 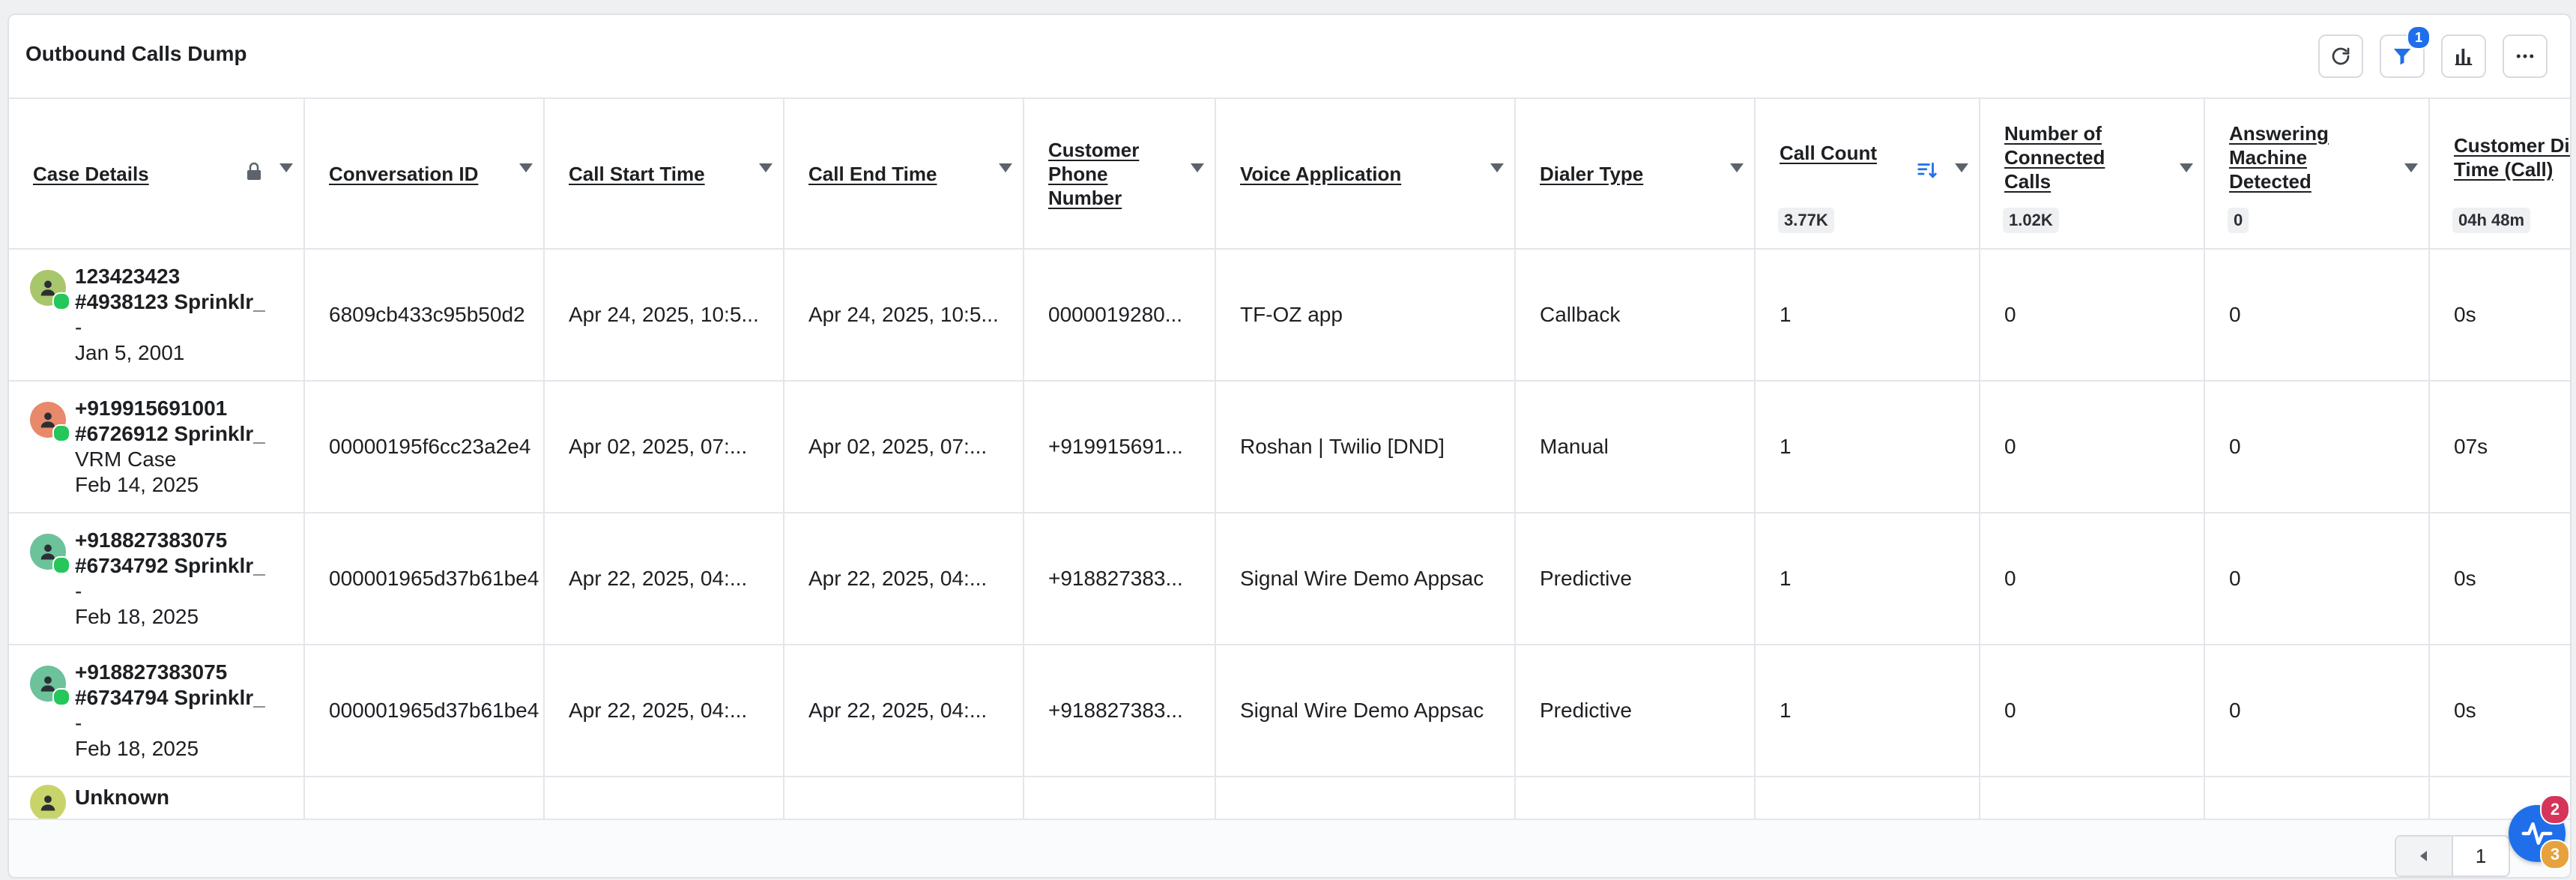 I want to click on conversation-id-cell: 000001965d37b61be4, so click(x=424, y=711).